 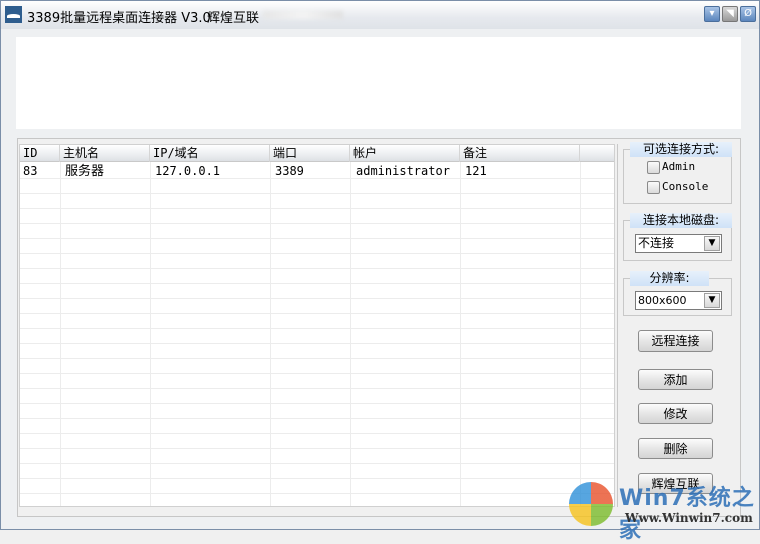 I want to click on resolution-select: 800x600 ▼, so click(x=678, y=300).